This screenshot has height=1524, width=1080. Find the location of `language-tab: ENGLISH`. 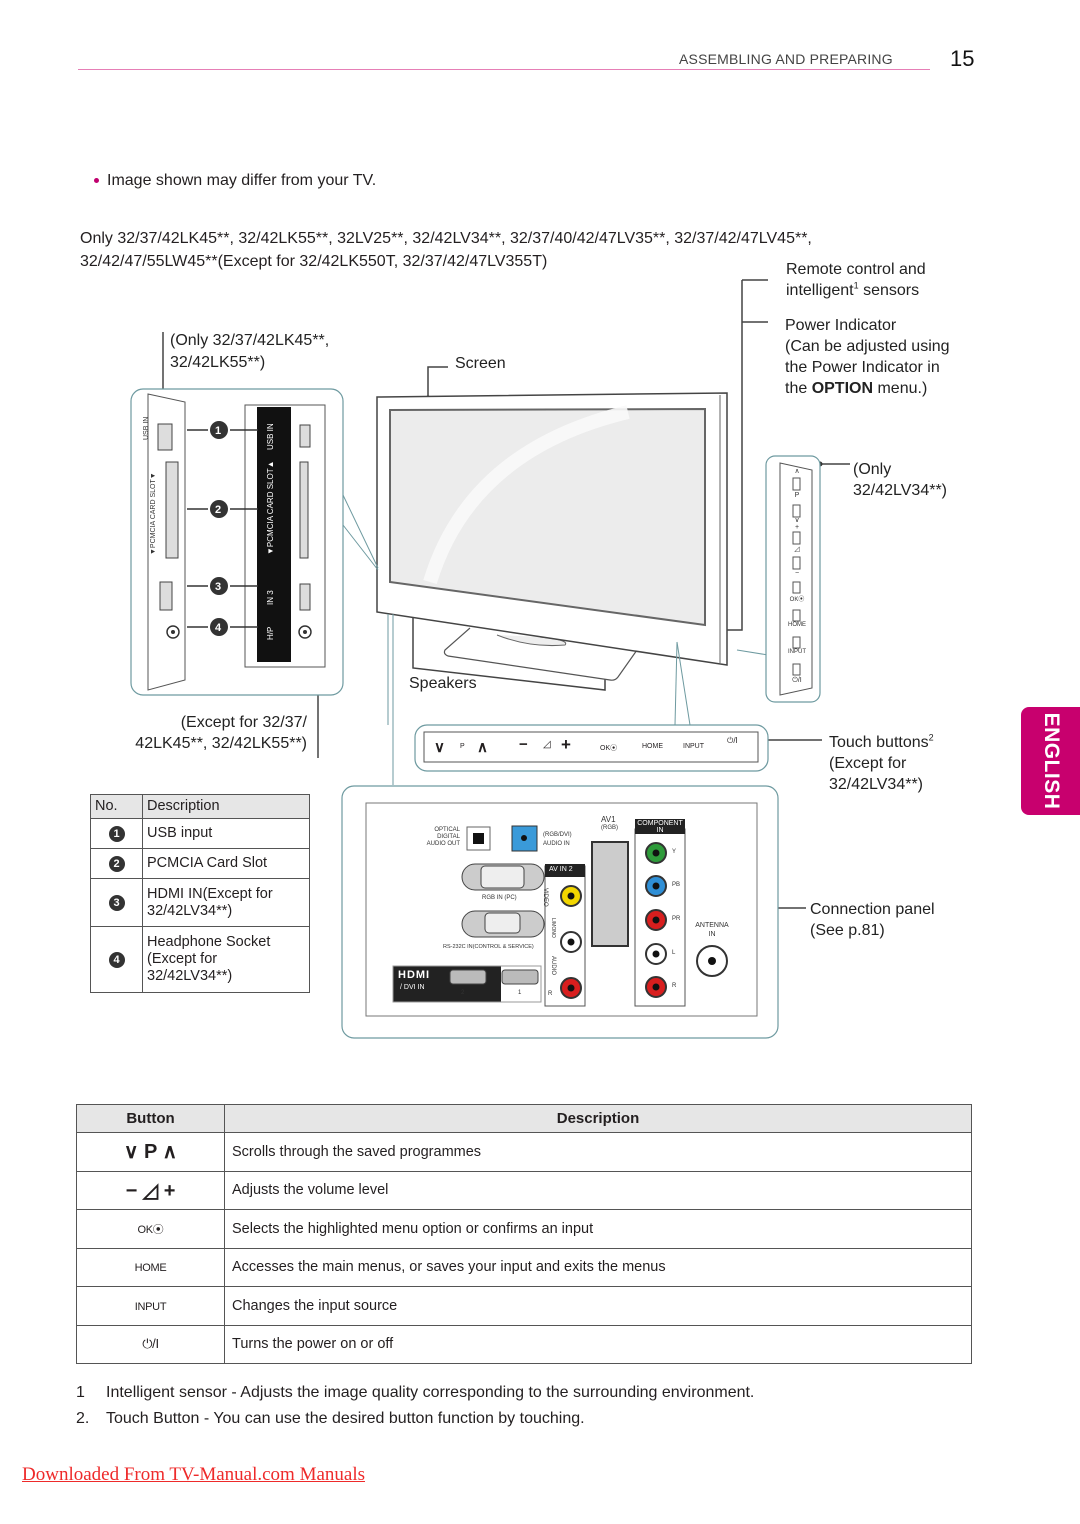

language-tab: ENGLISH is located at coordinates (1050, 761).